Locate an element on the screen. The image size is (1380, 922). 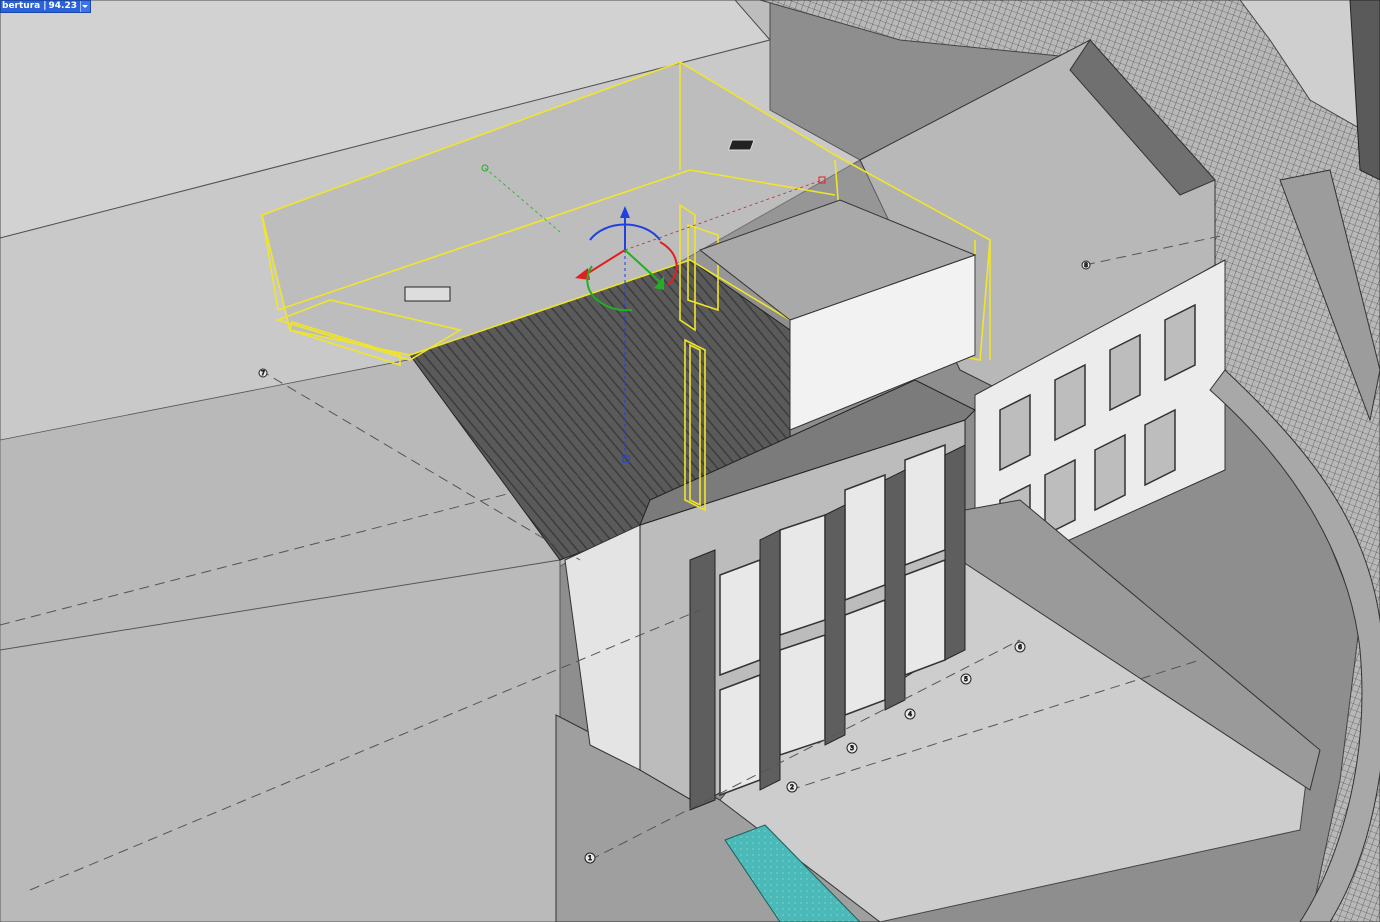
svg-text: 4 is located at coordinates (910, 714).